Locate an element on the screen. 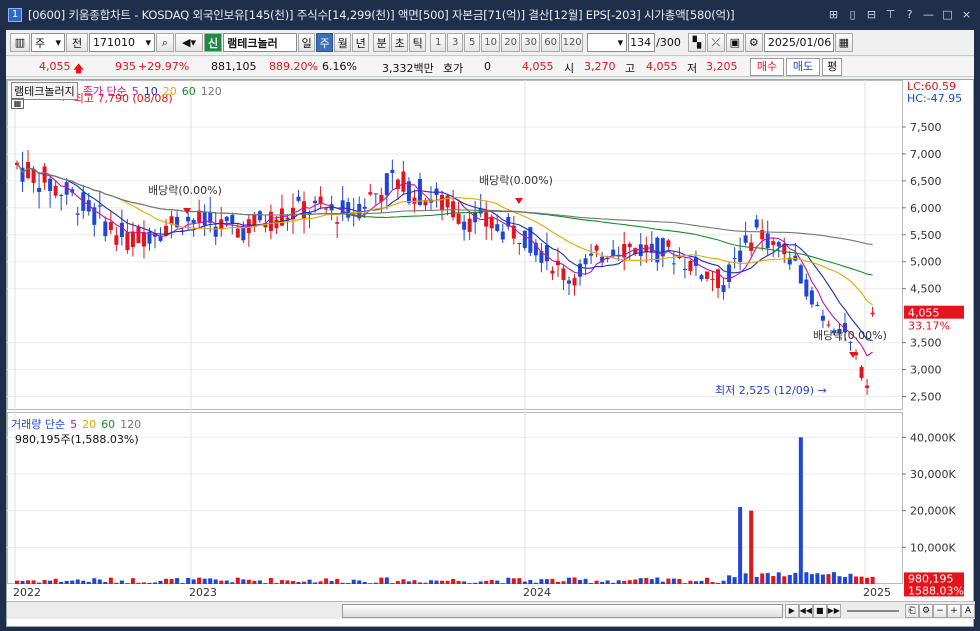 The image size is (980, 631). search-icon: ⌕ is located at coordinates (165, 42).